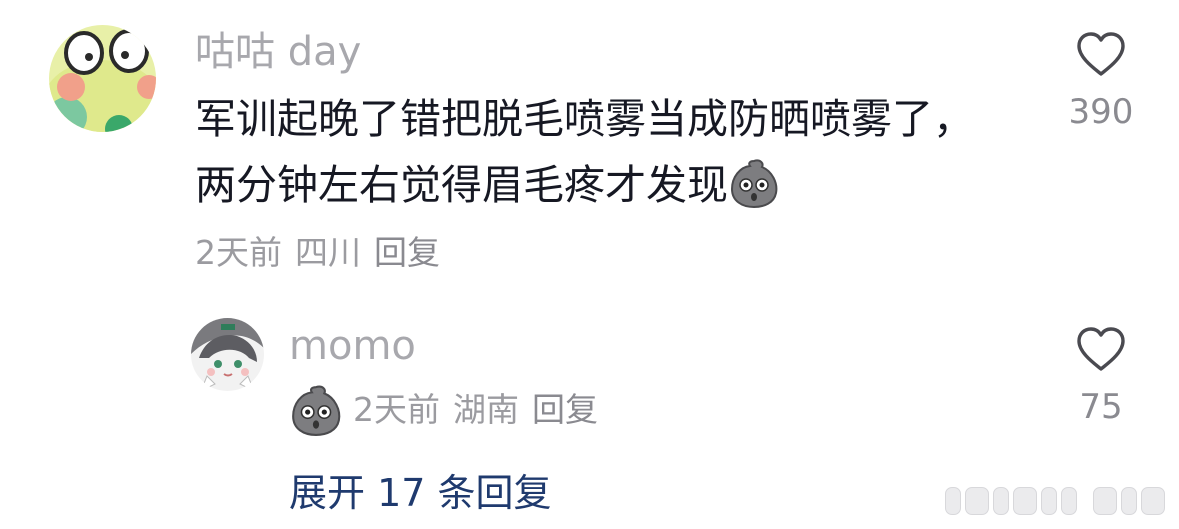 Image resolution: width=1179 pixels, height=529 pixels. Describe the element at coordinates (328, 252) in the screenshot. I see `comment-location: 四川` at that location.